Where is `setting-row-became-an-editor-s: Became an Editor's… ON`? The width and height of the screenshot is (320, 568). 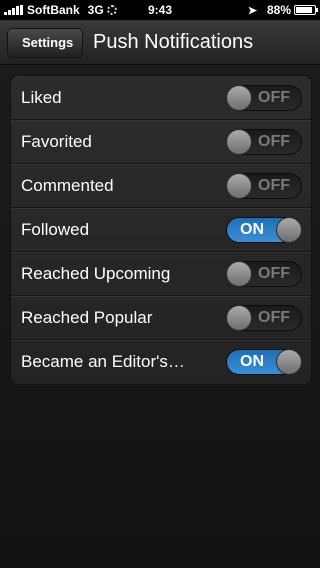 setting-row-became-an-editor-s: Became an Editor's… ON is located at coordinates (161, 362).